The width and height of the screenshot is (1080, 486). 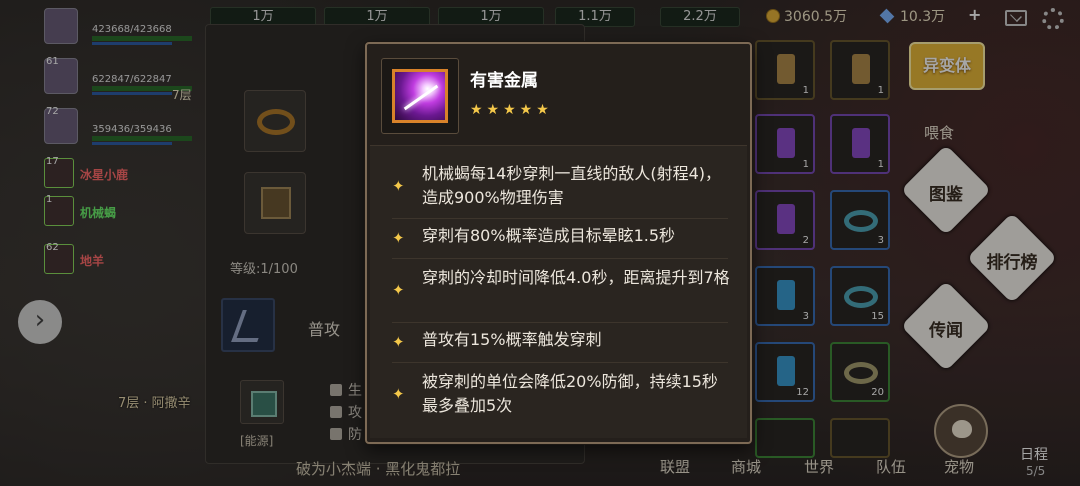 I want to click on effect-text: 穿刺有80%概率造成目标晕眩1.5秒, so click(x=549, y=235).